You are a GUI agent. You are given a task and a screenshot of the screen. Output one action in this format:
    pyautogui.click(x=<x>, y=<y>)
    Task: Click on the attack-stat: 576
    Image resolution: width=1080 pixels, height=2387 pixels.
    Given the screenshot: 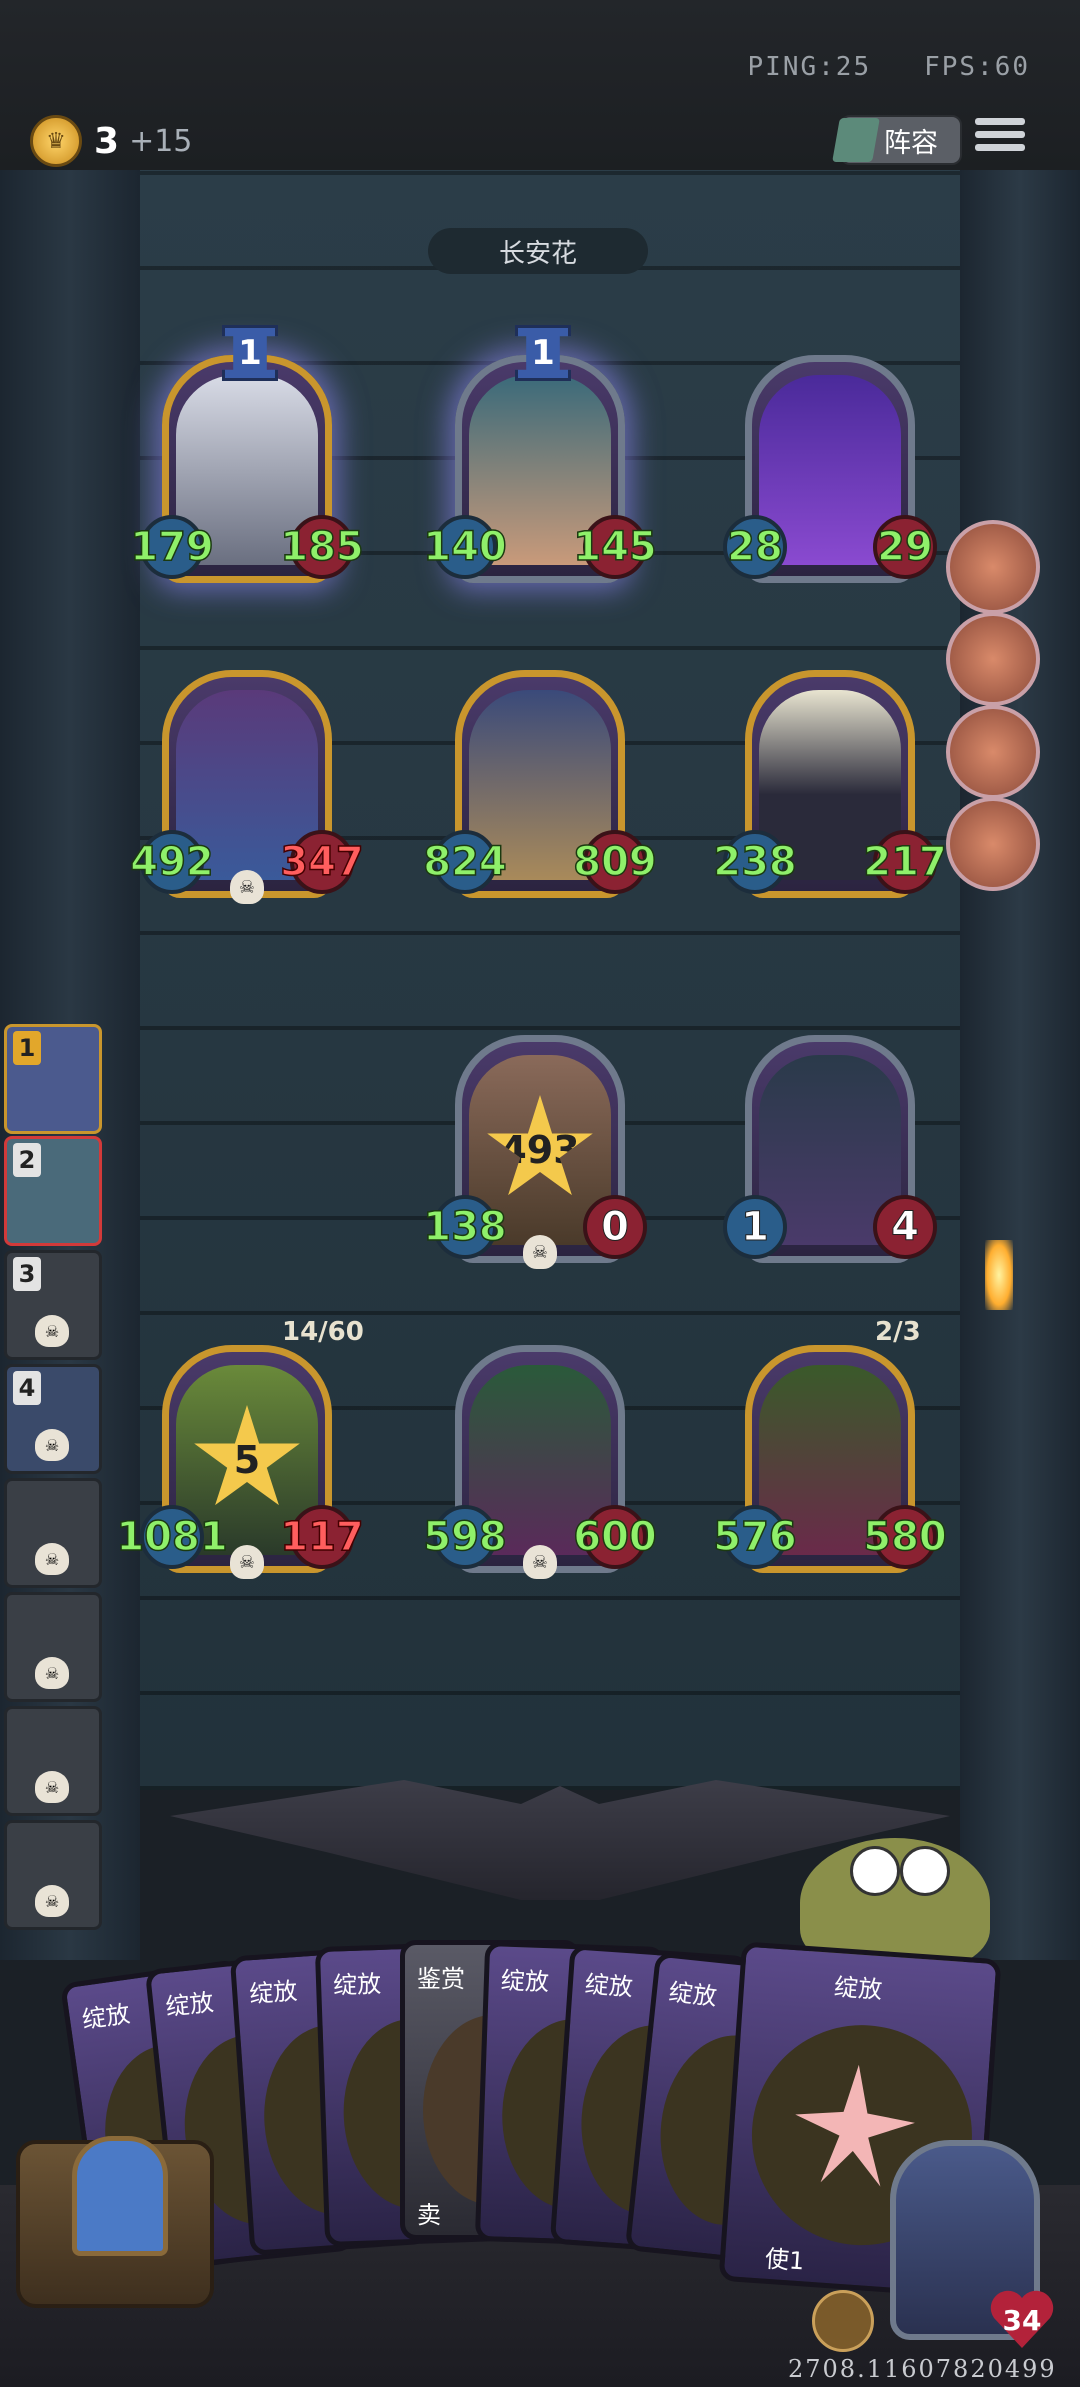 What is the action you would take?
    pyautogui.click(x=755, y=1537)
    